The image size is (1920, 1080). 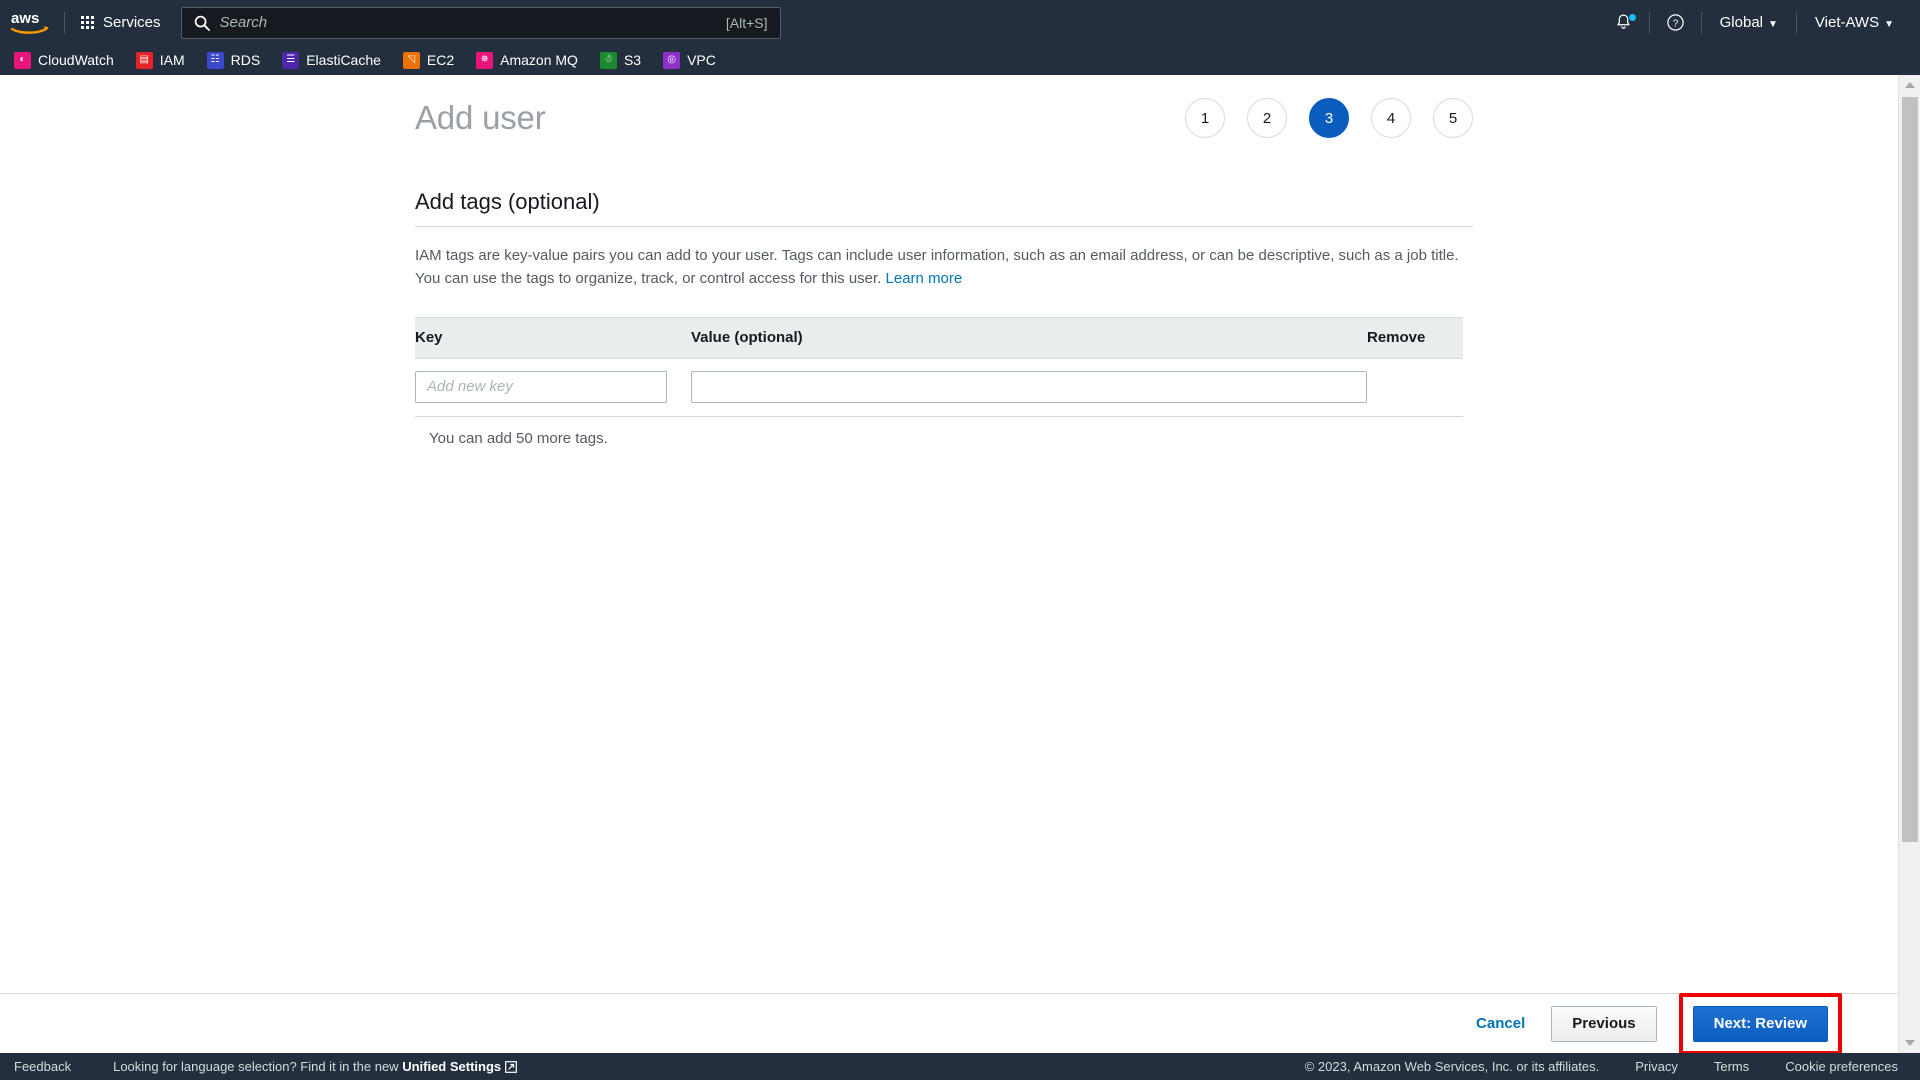 I want to click on tags-remaining-note: You can add 50 more tags., so click(x=518, y=438).